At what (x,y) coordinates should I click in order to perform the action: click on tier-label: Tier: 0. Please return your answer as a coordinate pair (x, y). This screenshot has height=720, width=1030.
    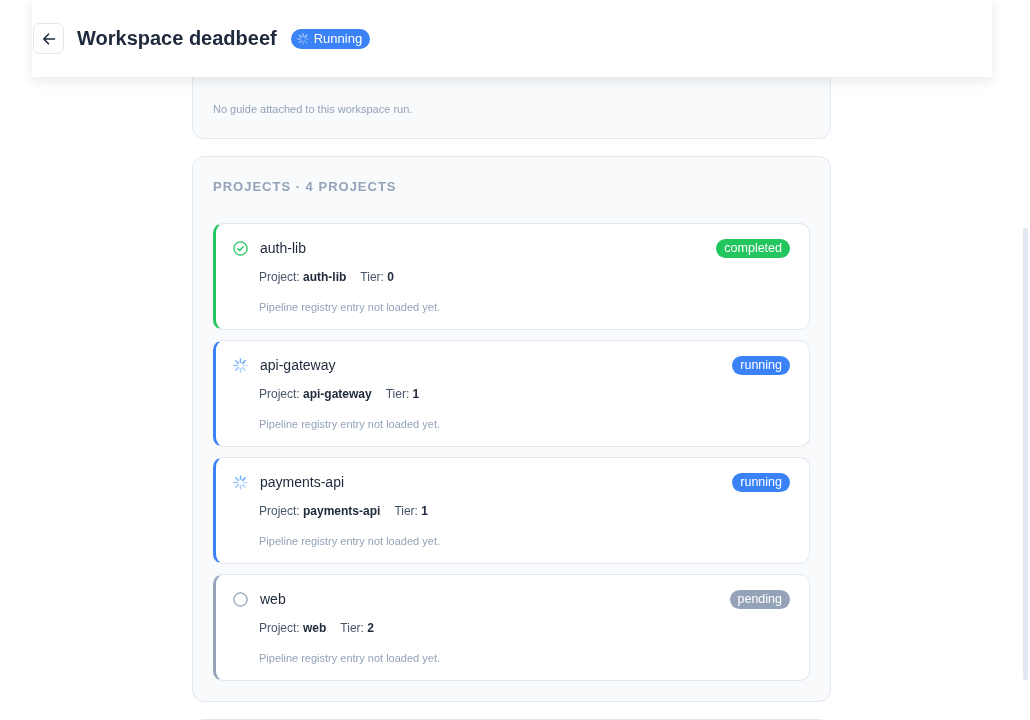
    Looking at the image, I should click on (377, 277).